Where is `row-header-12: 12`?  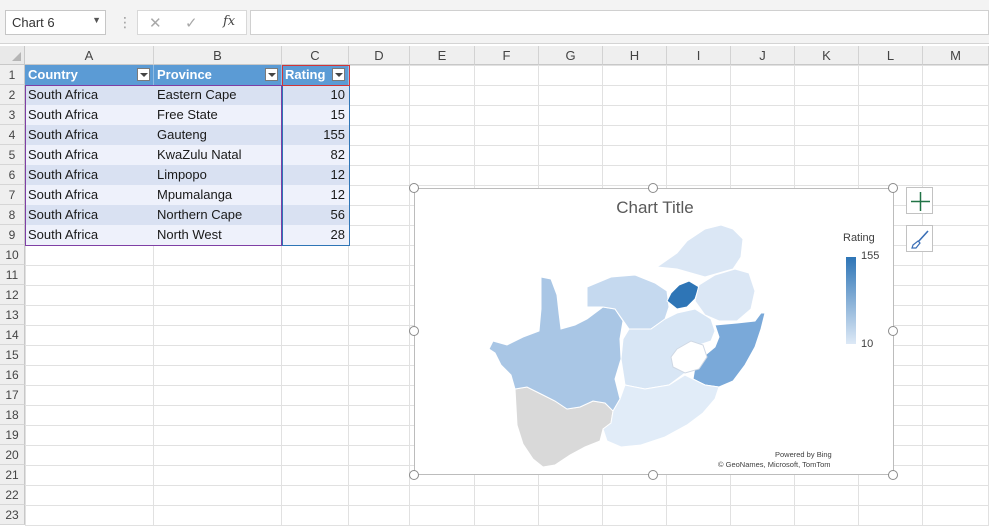
row-header-12: 12 is located at coordinates (12, 295).